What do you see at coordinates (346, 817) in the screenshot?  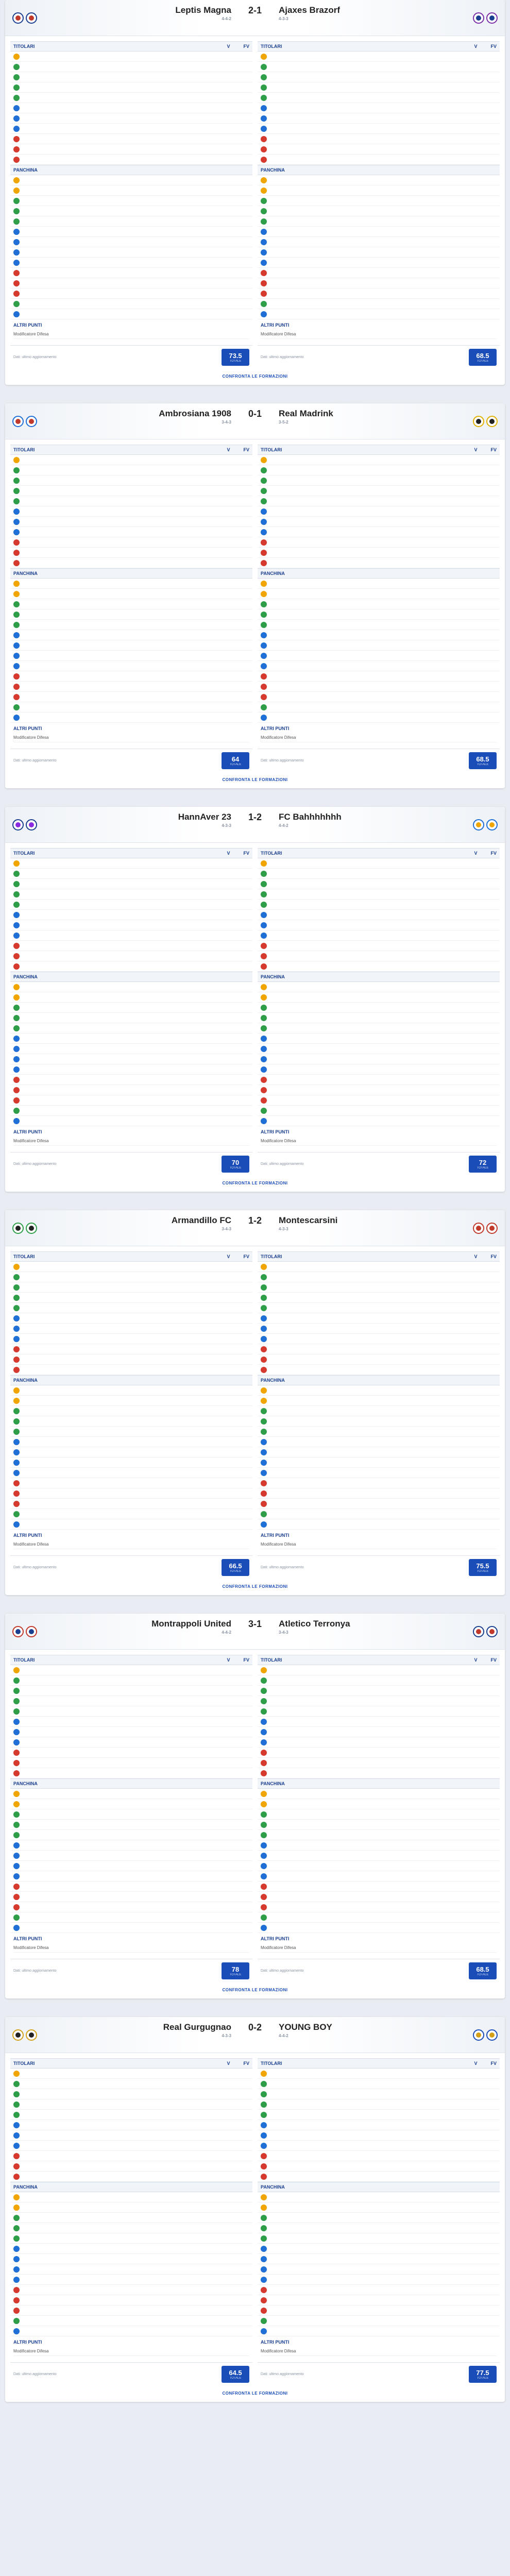 I see `away-team-name: FC Bahhhhhhh` at bounding box center [346, 817].